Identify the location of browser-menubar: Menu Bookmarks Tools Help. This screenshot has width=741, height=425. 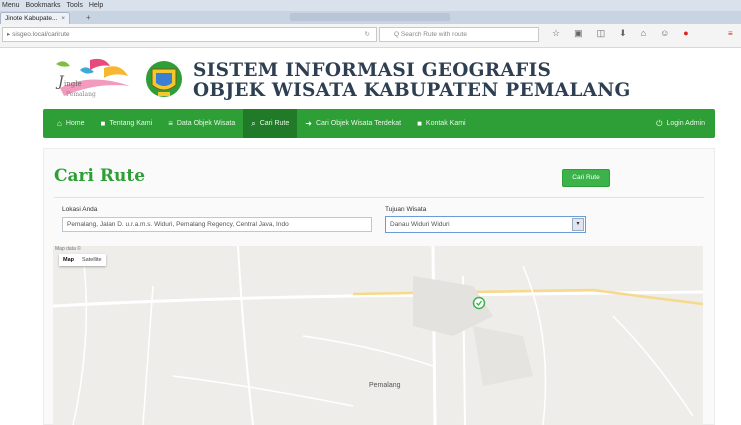
(370, 5).